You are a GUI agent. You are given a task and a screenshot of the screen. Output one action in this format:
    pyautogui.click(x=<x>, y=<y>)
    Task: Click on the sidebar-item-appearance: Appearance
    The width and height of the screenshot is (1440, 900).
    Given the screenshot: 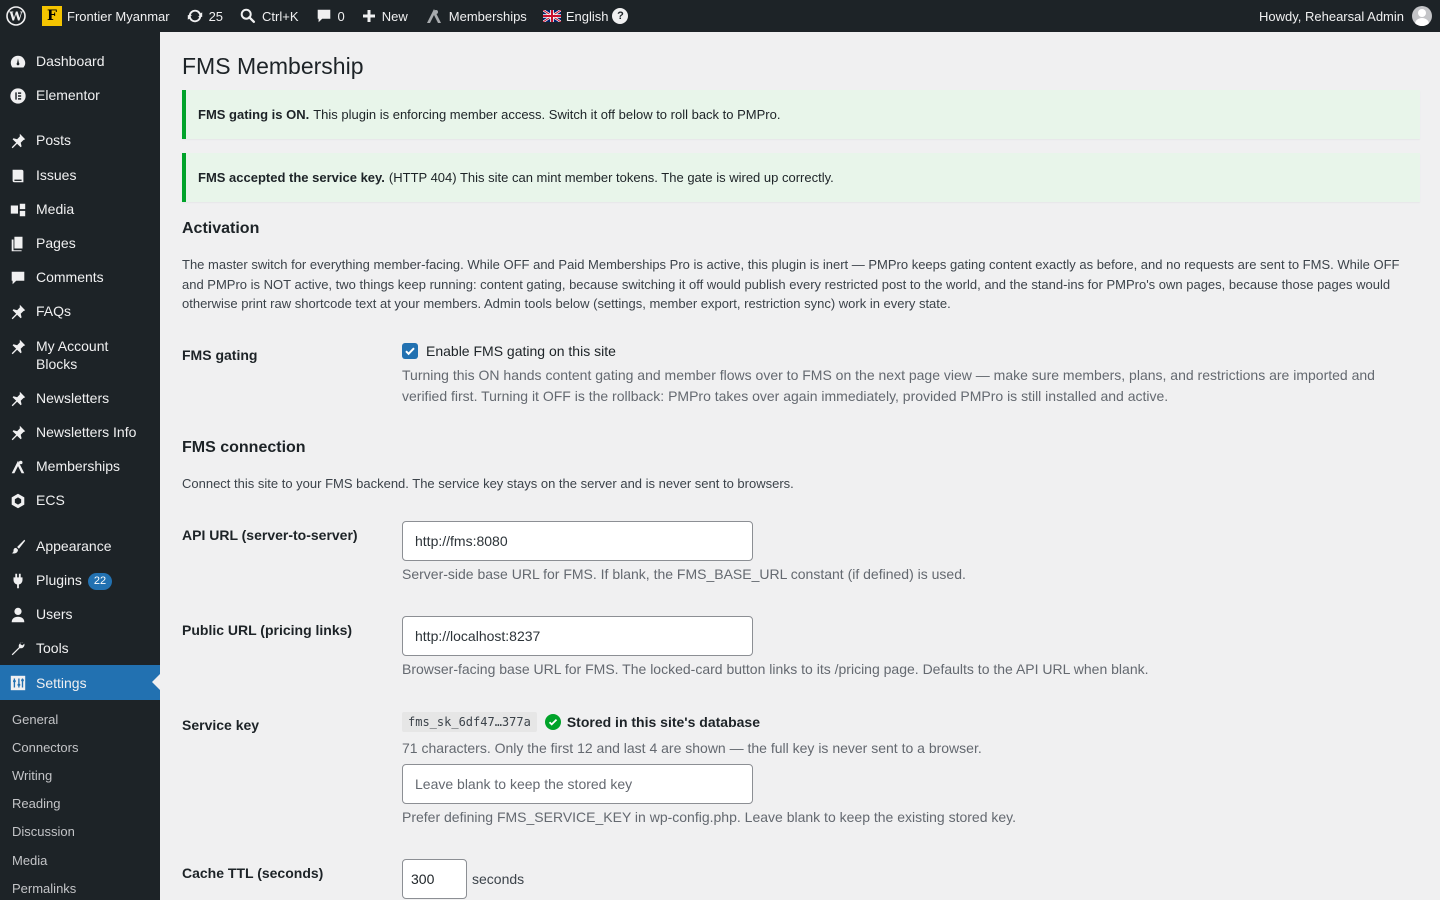 What is the action you would take?
    pyautogui.click(x=80, y=546)
    